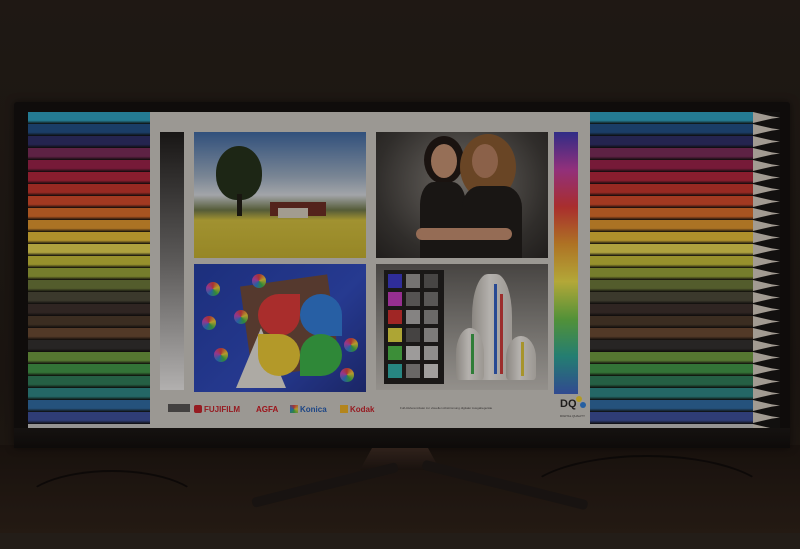 The width and height of the screenshot is (800, 549). I want to click on vase-stripe-green, so click(472, 354).